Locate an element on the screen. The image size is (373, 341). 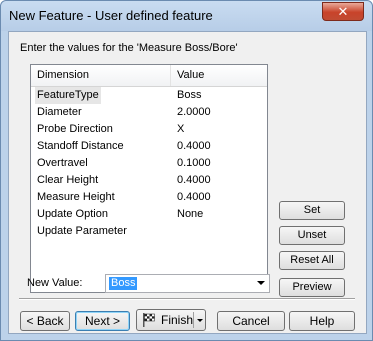
list-row-clear-height: Clear Height 0.4000 is located at coordinates (149, 180).